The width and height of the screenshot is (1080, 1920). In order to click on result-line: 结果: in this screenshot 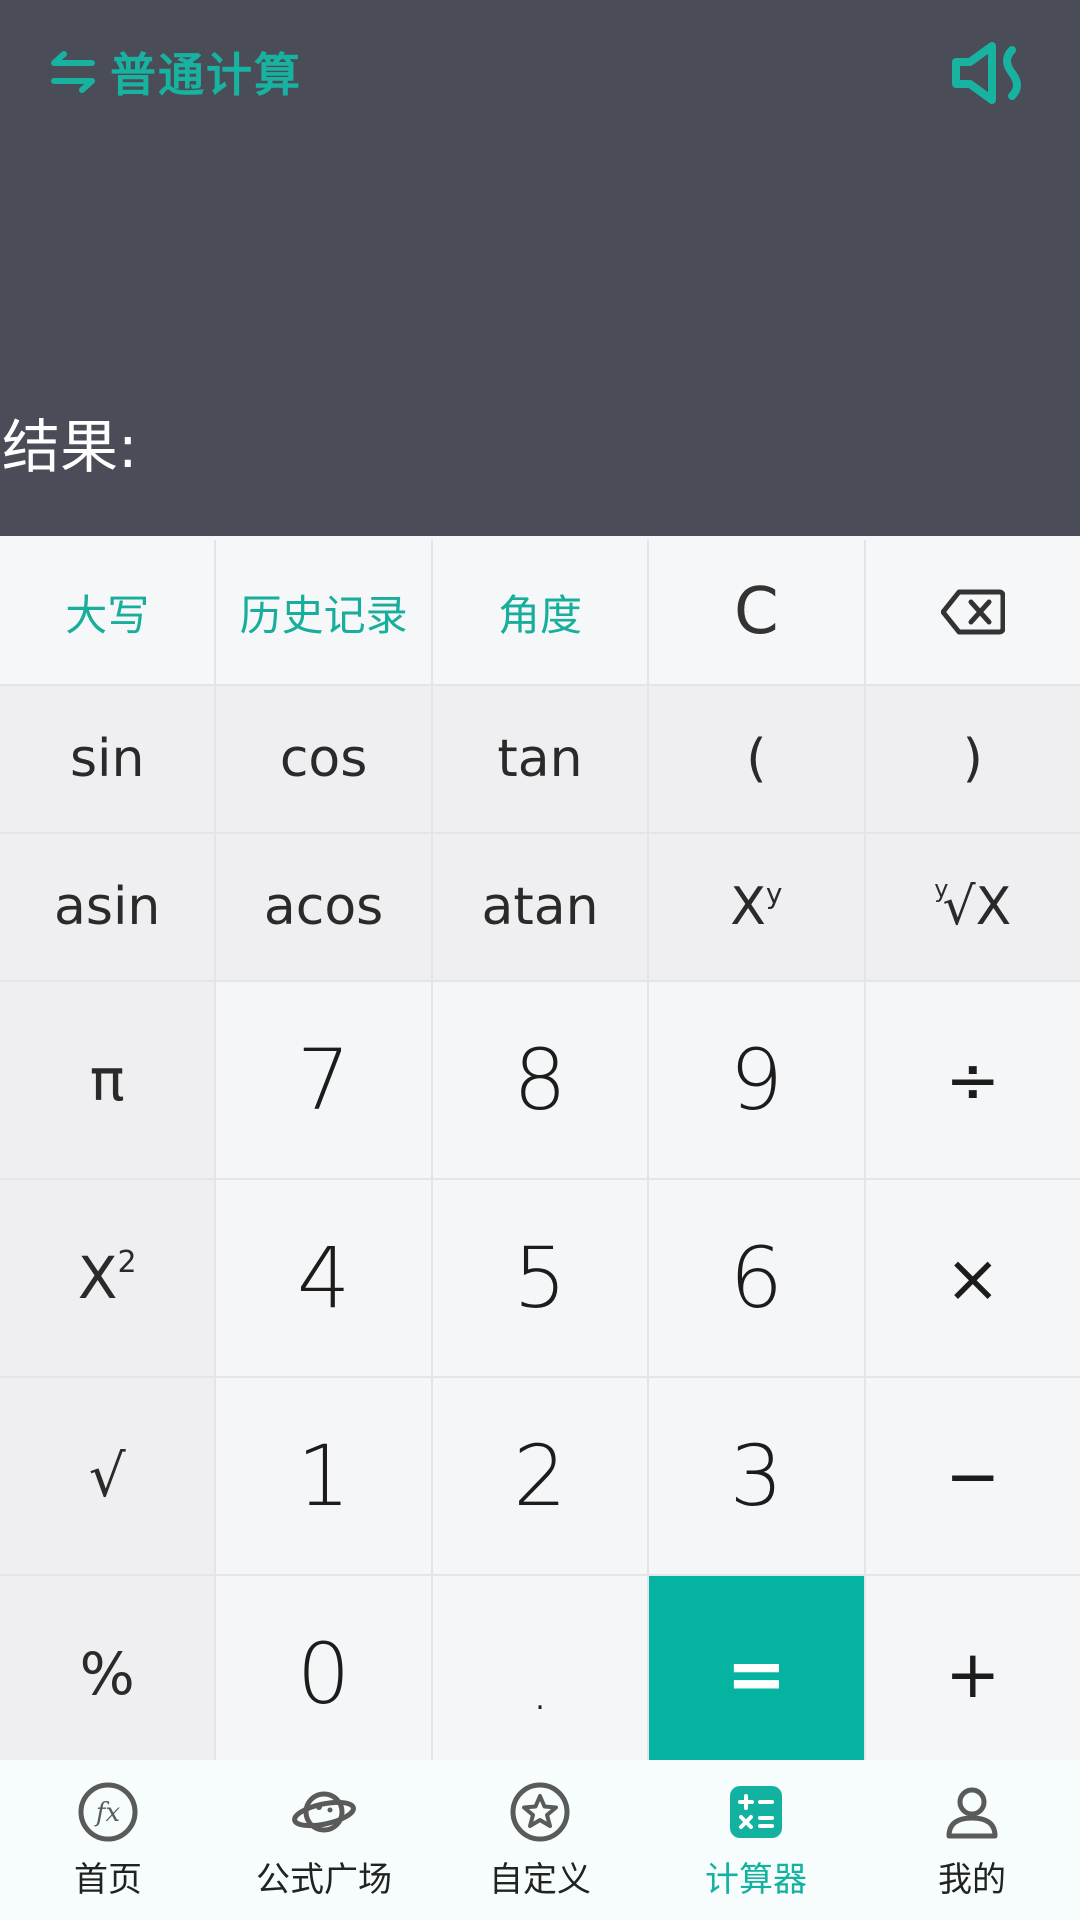, I will do `click(76, 442)`.